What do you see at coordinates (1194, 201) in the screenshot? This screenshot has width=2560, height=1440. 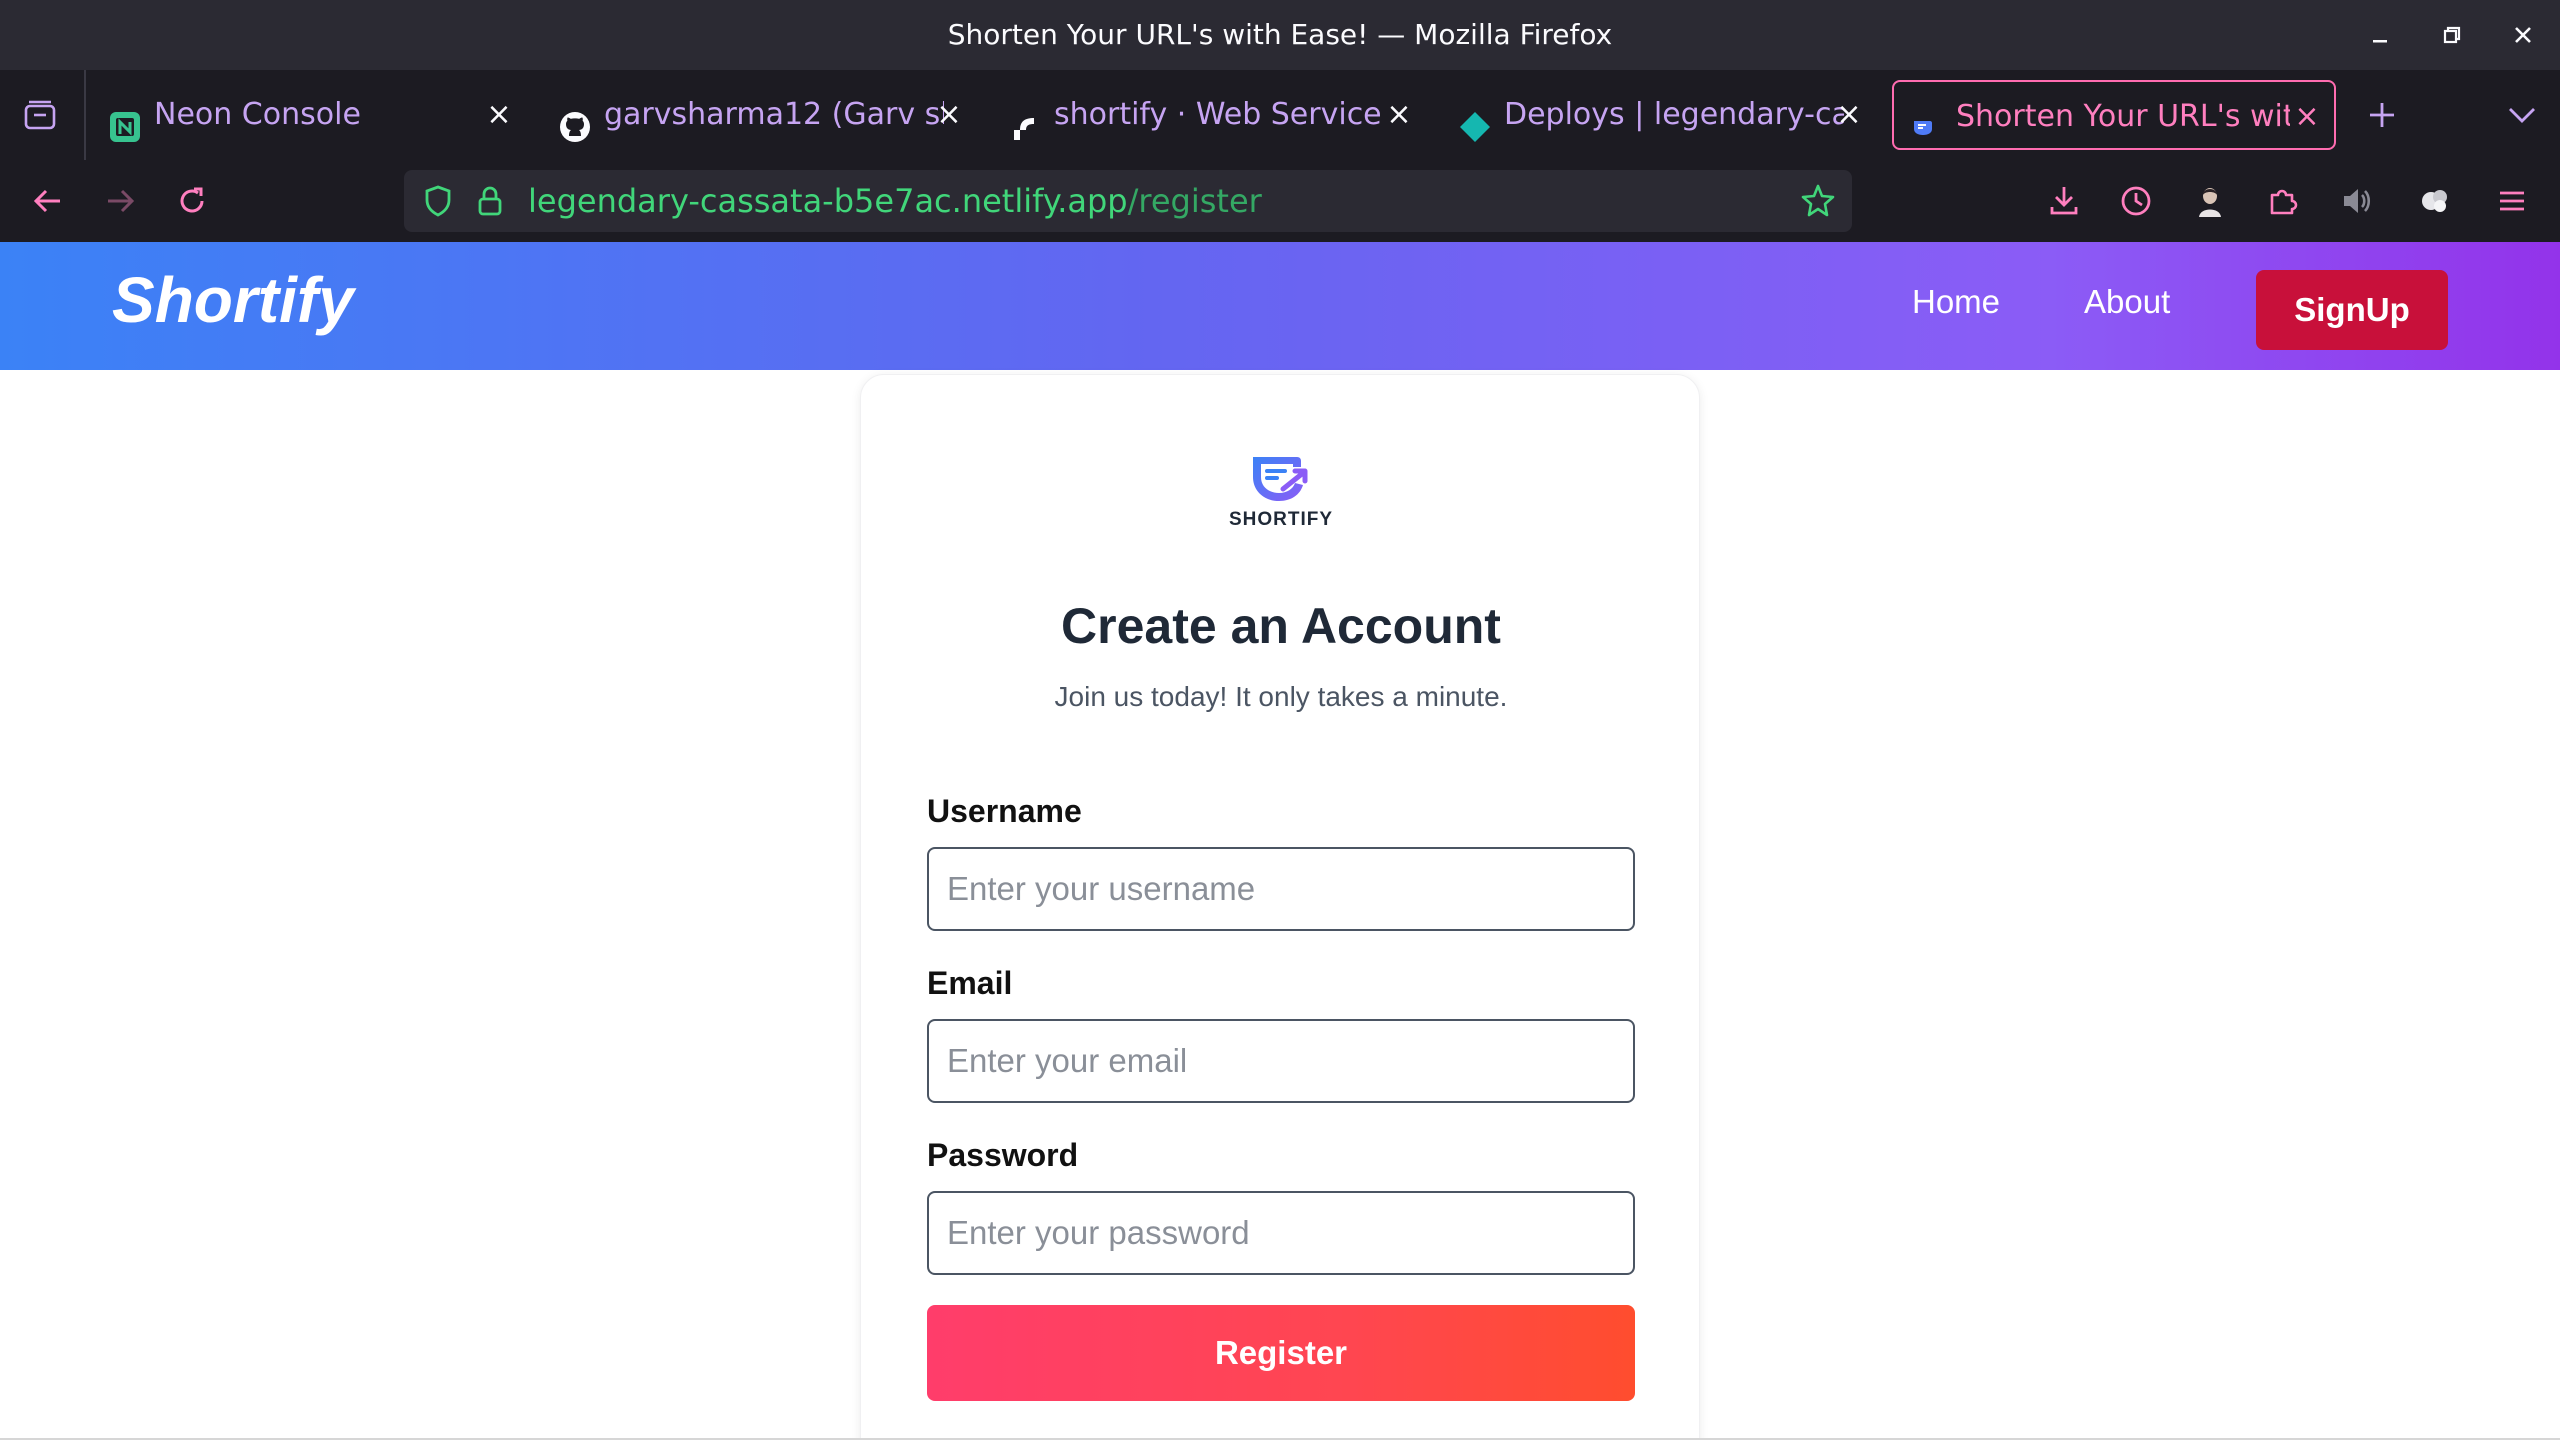 I see `url-path: /register` at bounding box center [1194, 201].